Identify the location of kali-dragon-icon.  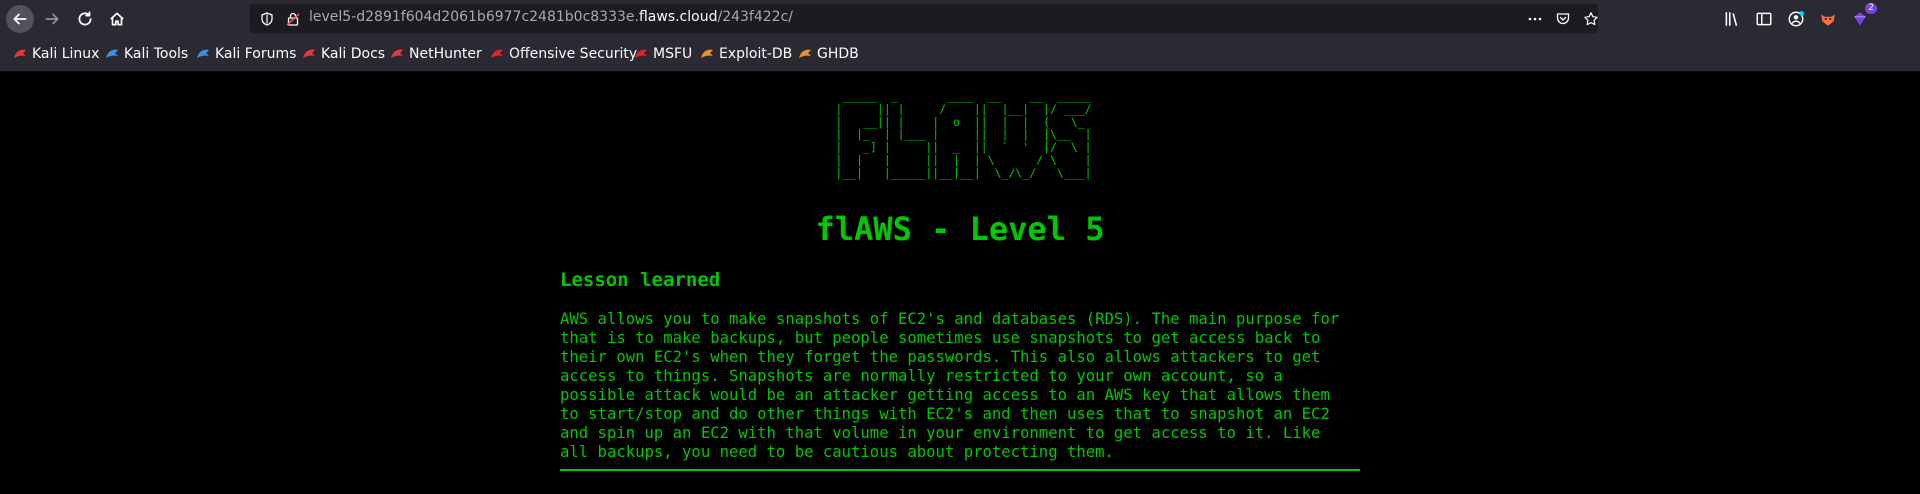
(20, 54).